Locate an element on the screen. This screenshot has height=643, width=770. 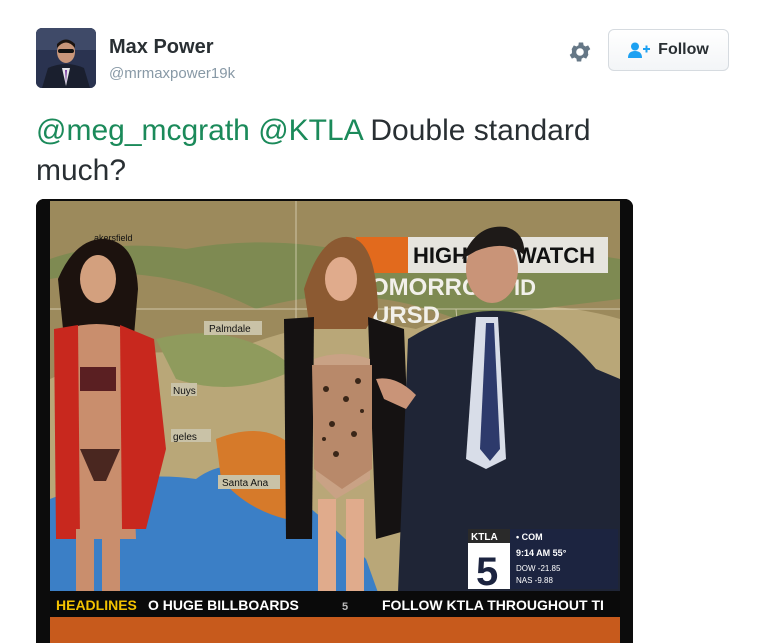
add-user-icon is located at coordinates (639, 50).